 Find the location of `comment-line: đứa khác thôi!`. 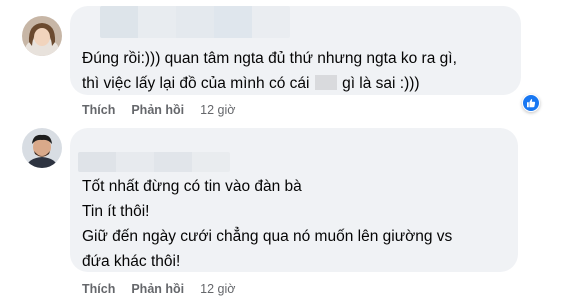

comment-line: đứa khác thôi! is located at coordinates (131, 261).